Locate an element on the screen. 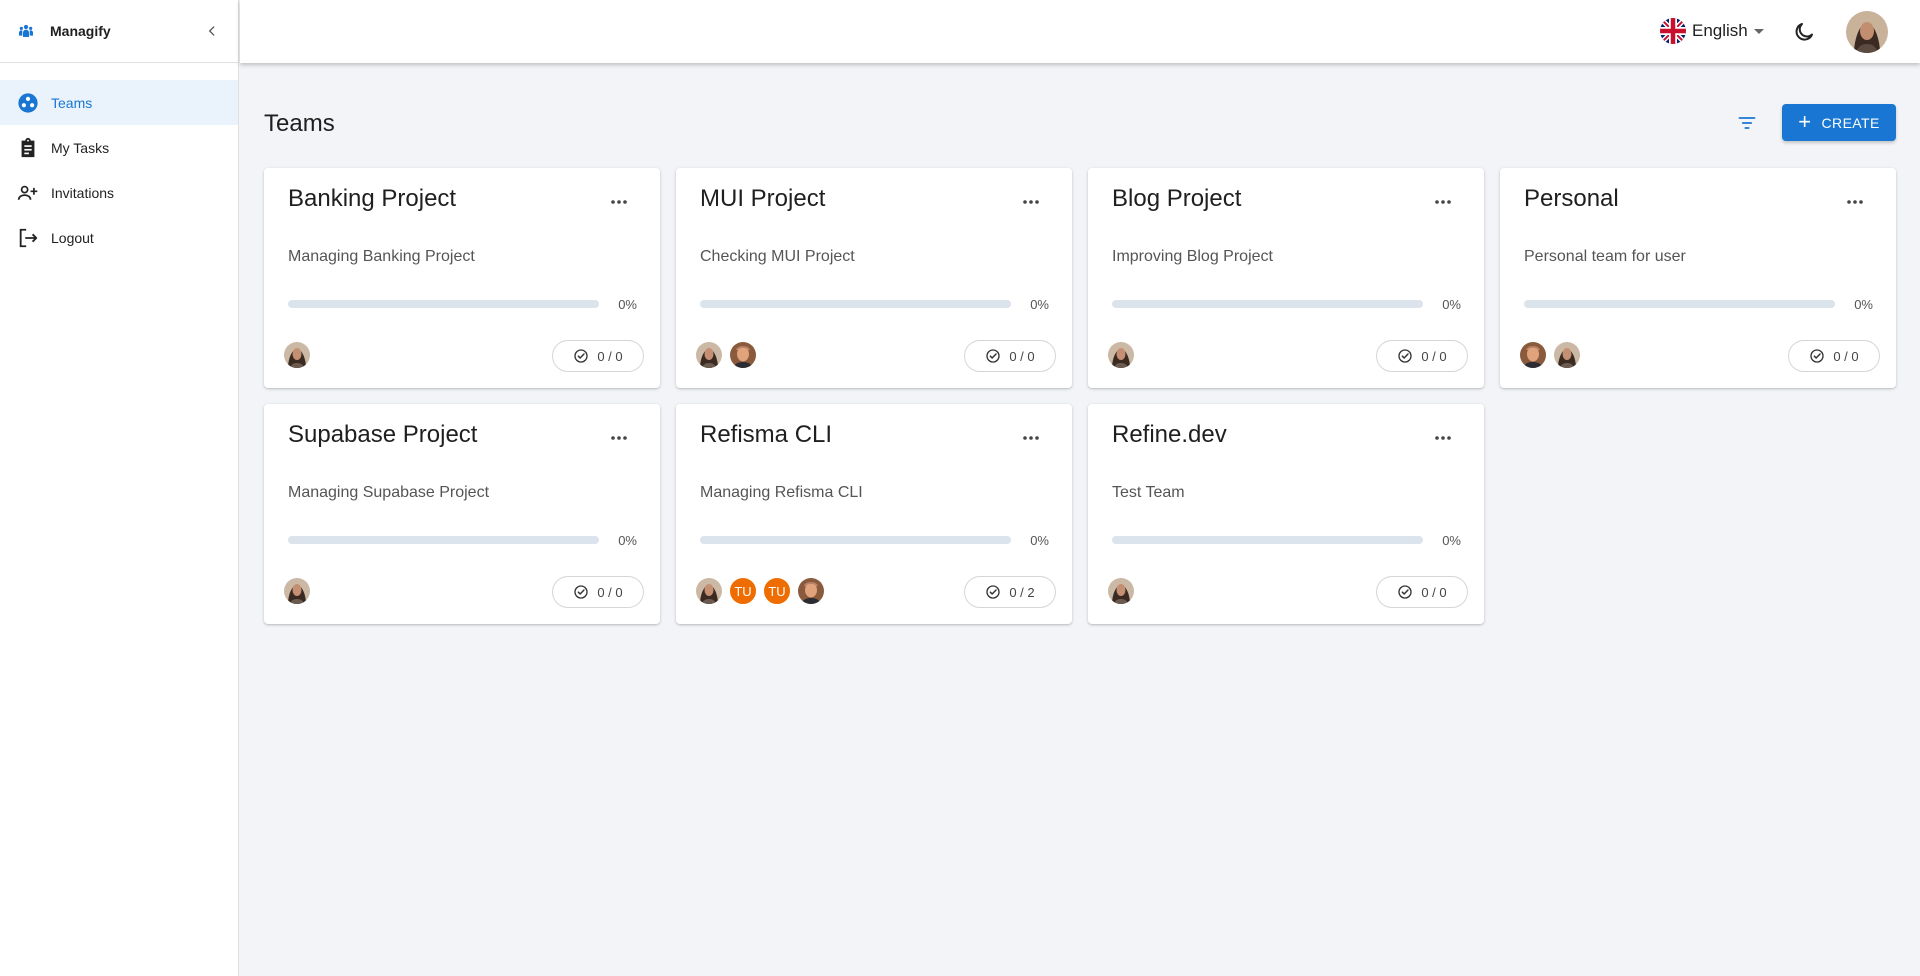 The image size is (1920, 976). team-card: Refine.dev Test Team 0% 0 / 0 is located at coordinates (1286, 514).